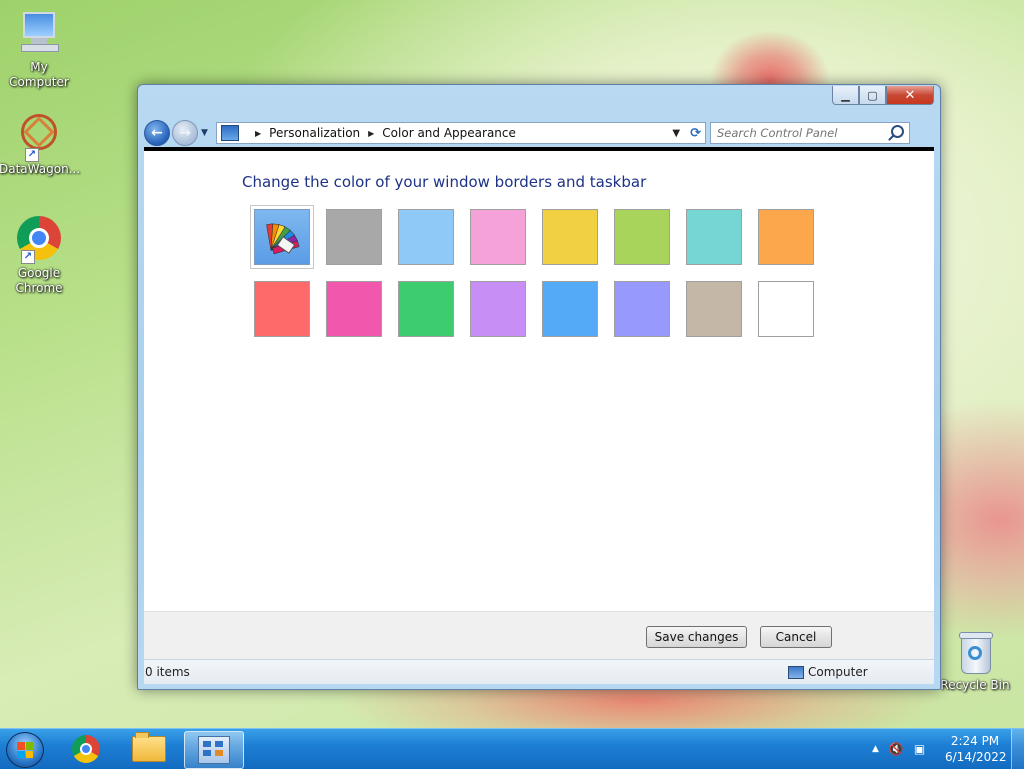 This screenshot has width=1024, height=769. I want to click on search-box, so click(810, 133).